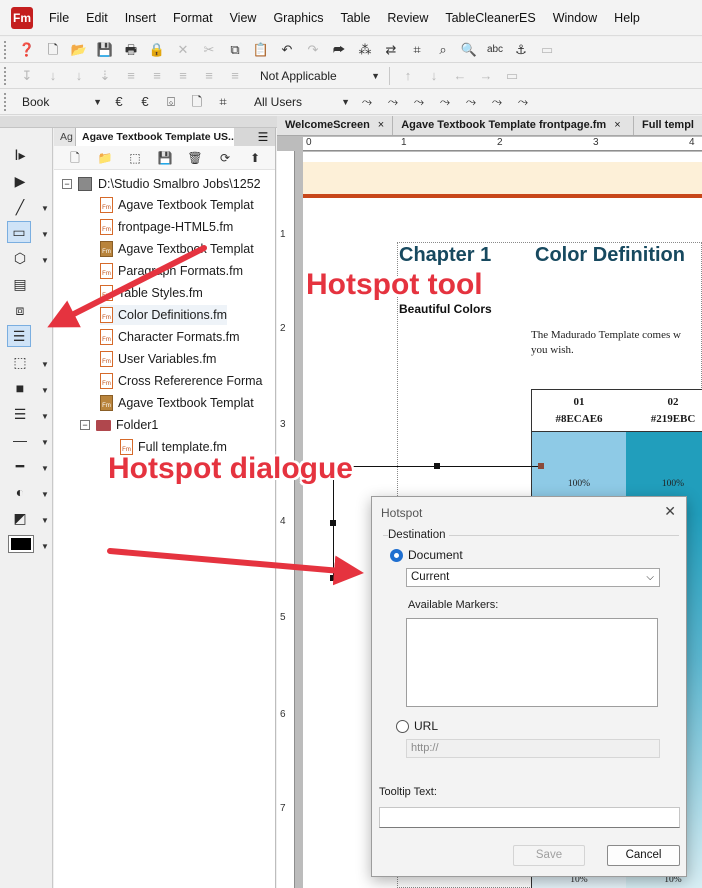  I want to click on menu-view: View, so click(243, 18).